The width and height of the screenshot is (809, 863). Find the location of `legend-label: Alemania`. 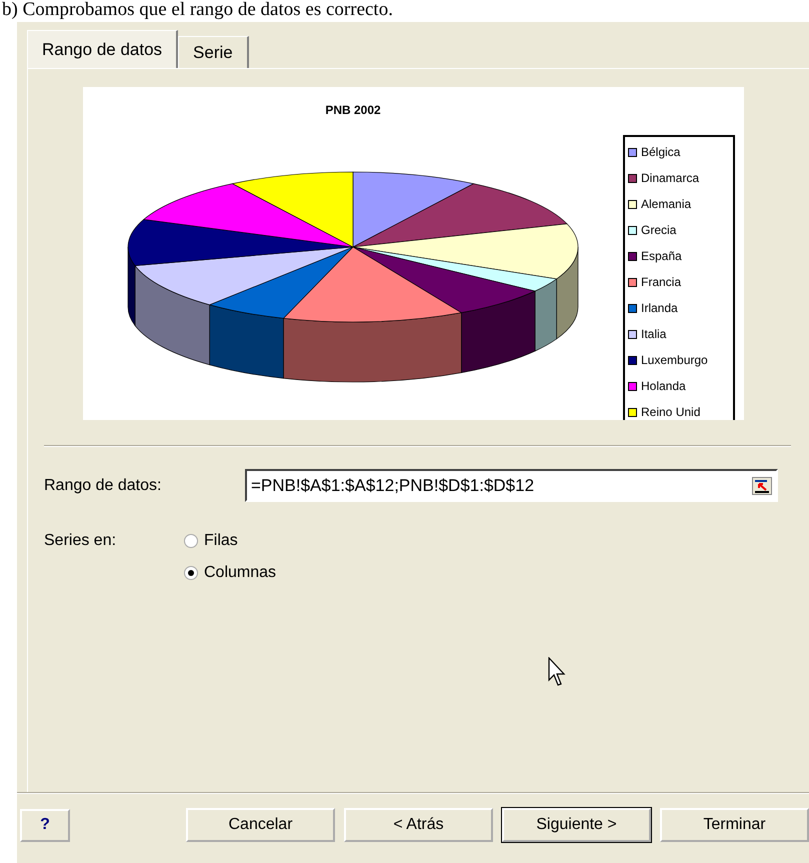

legend-label: Alemania is located at coordinates (666, 204).